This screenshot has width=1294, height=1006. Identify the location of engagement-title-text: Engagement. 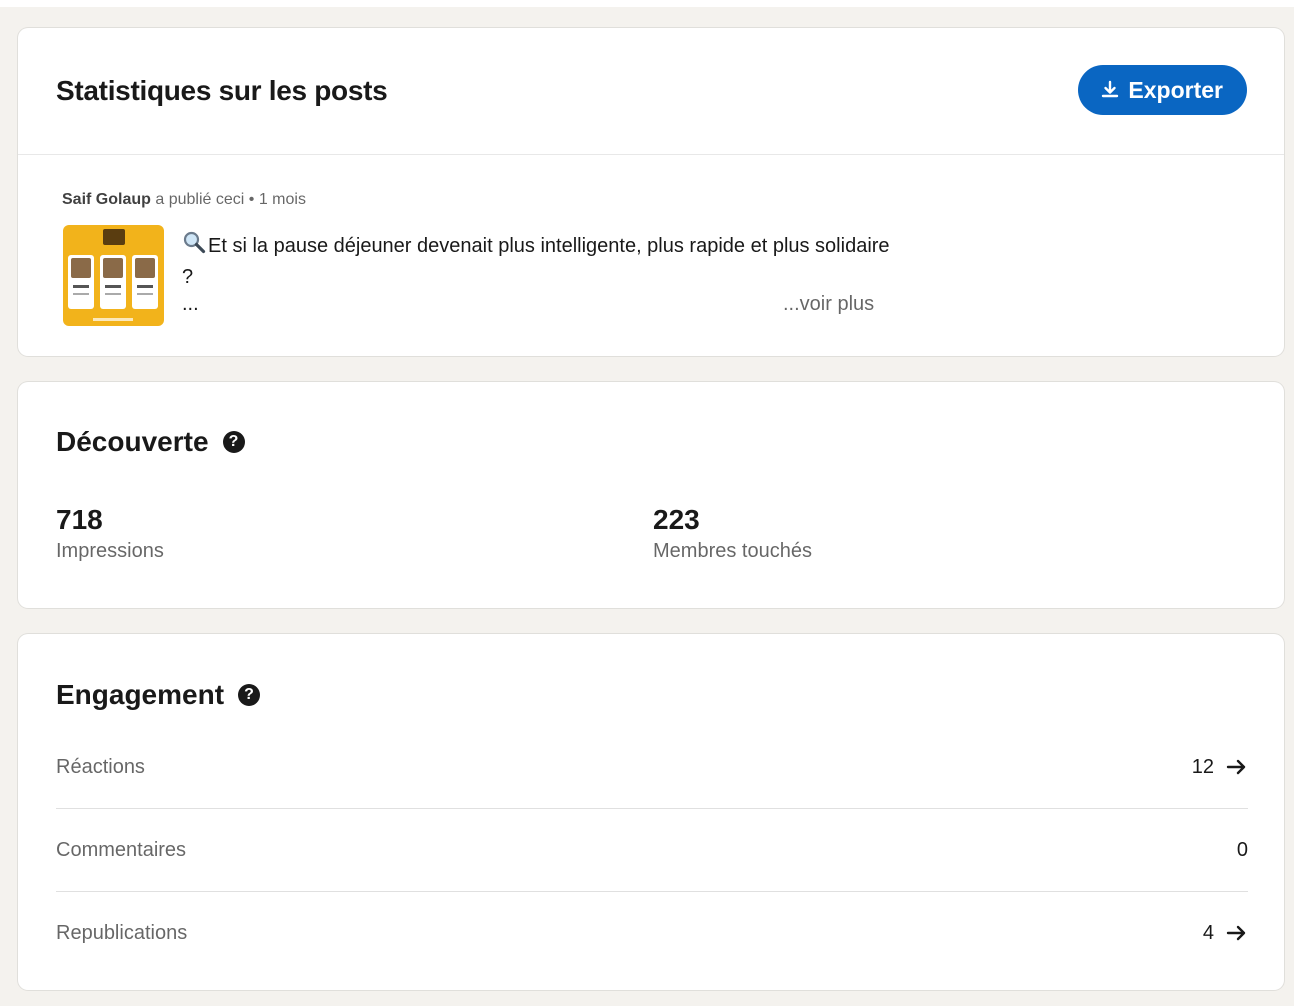
(140, 694).